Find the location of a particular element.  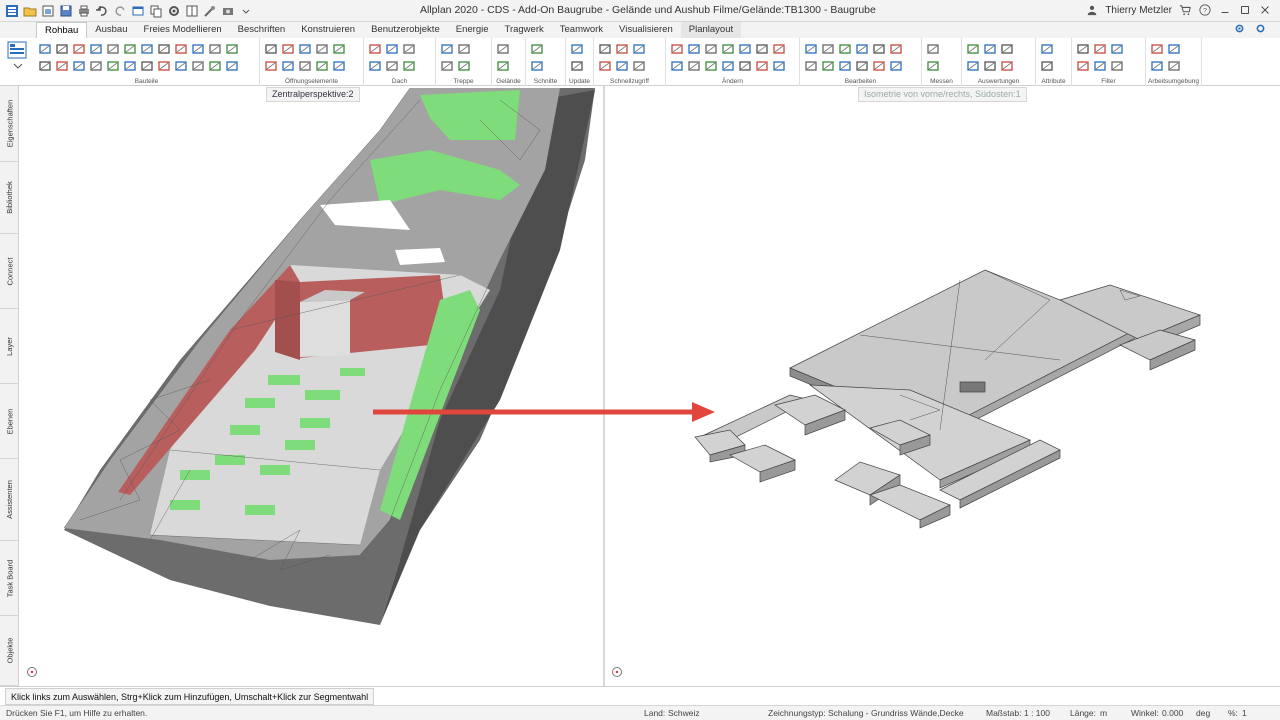

navigation-cube-icon is located at coordinates (32, 672).